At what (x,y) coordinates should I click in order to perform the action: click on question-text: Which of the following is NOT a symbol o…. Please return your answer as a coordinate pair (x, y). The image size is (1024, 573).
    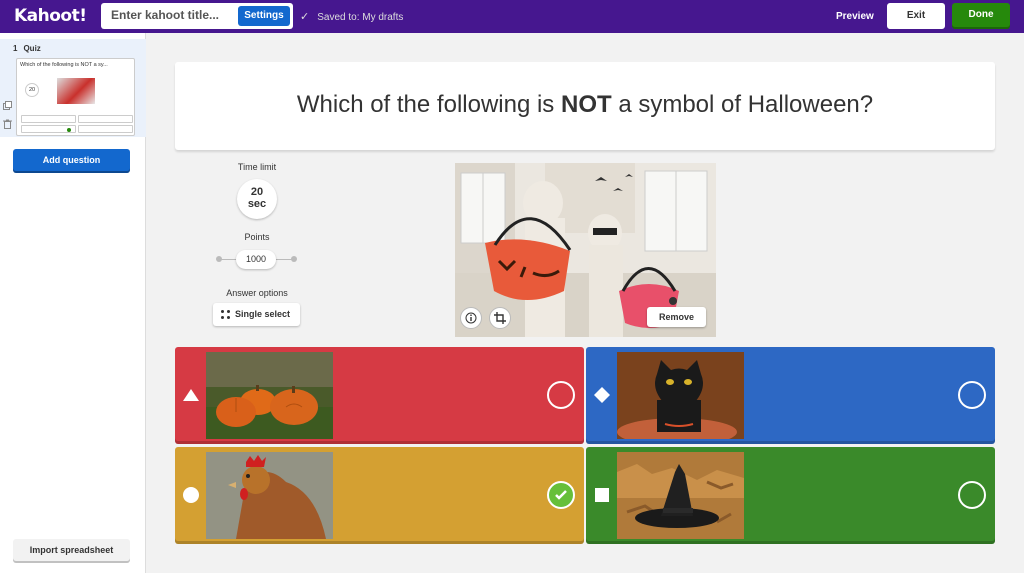
    Looking at the image, I should click on (585, 105).